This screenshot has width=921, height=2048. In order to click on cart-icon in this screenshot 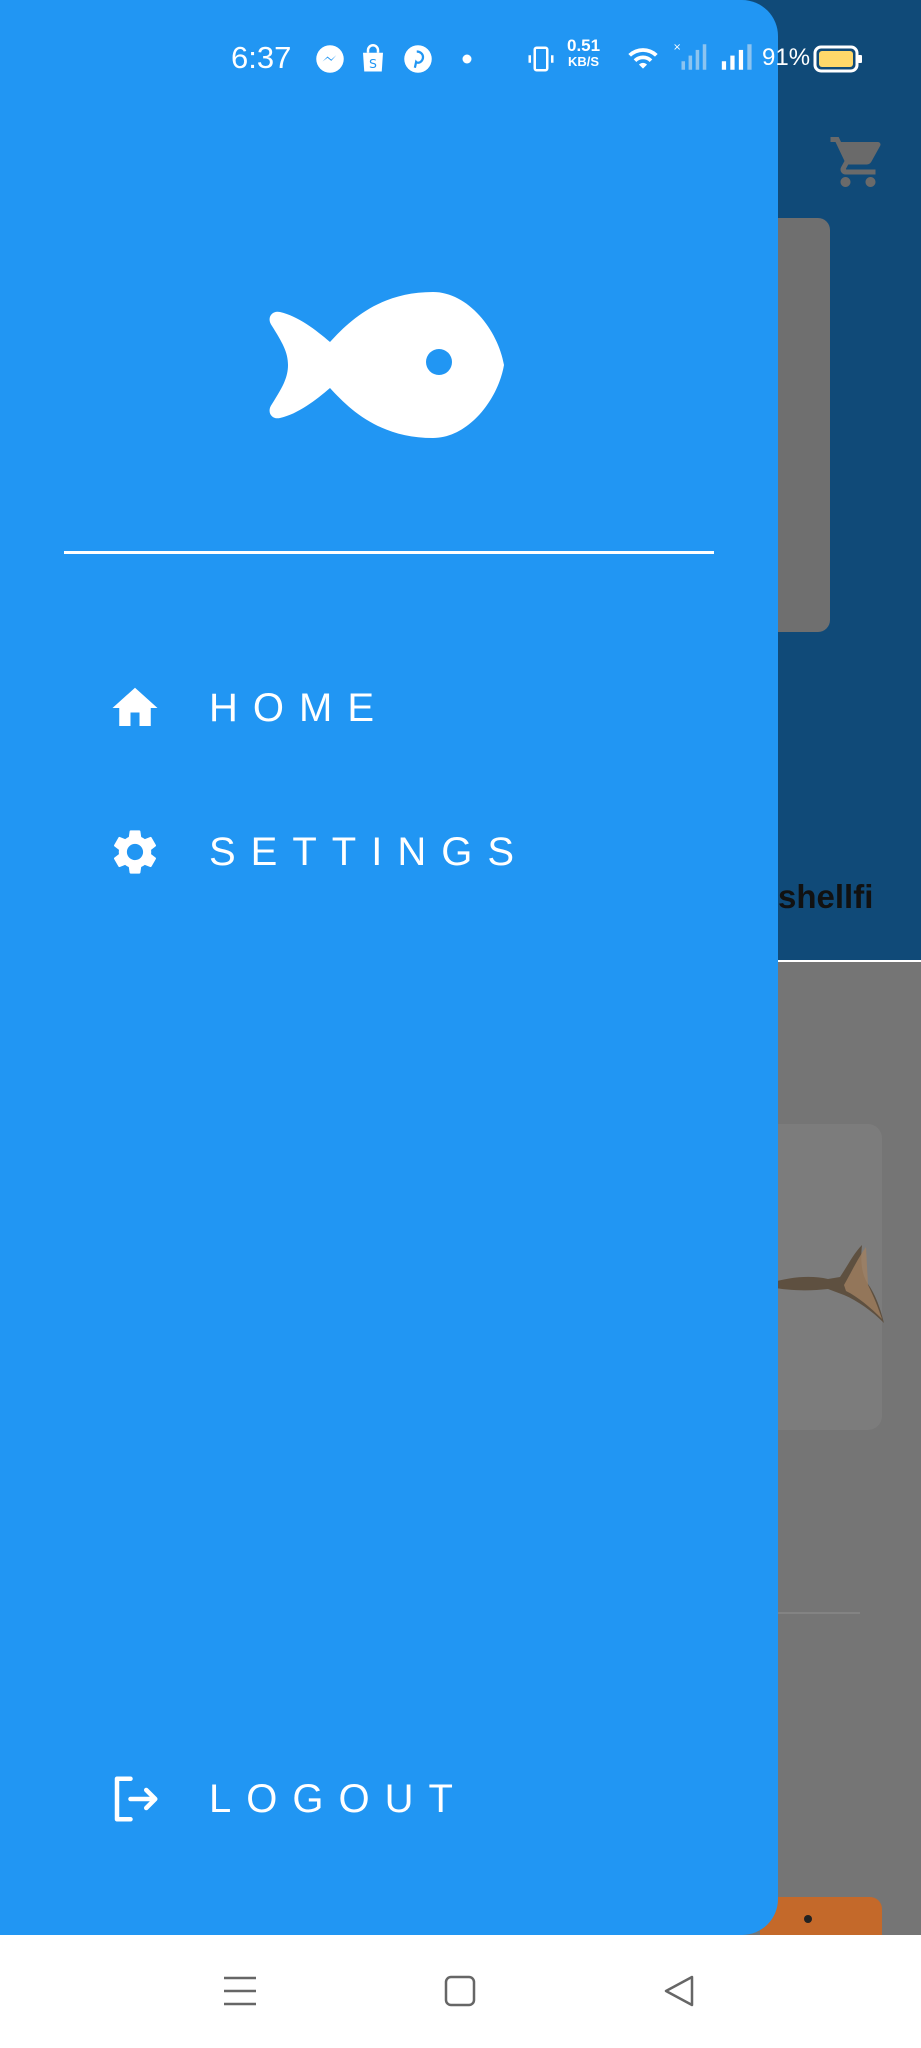, I will do `click(855, 162)`.